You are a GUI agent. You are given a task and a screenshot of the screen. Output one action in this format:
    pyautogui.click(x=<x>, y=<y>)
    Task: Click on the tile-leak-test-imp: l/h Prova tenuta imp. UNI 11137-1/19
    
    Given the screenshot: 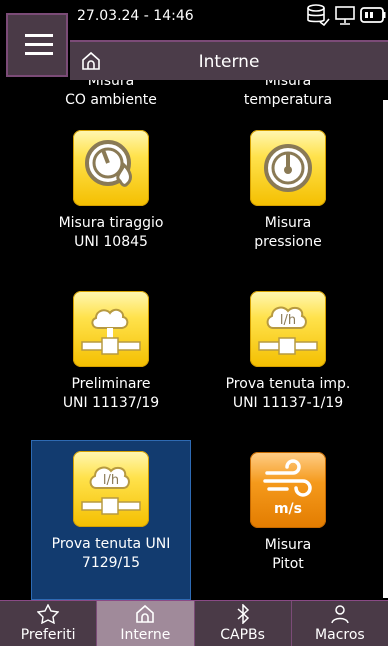 What is the action you would take?
    pyautogui.click(x=288, y=352)
    